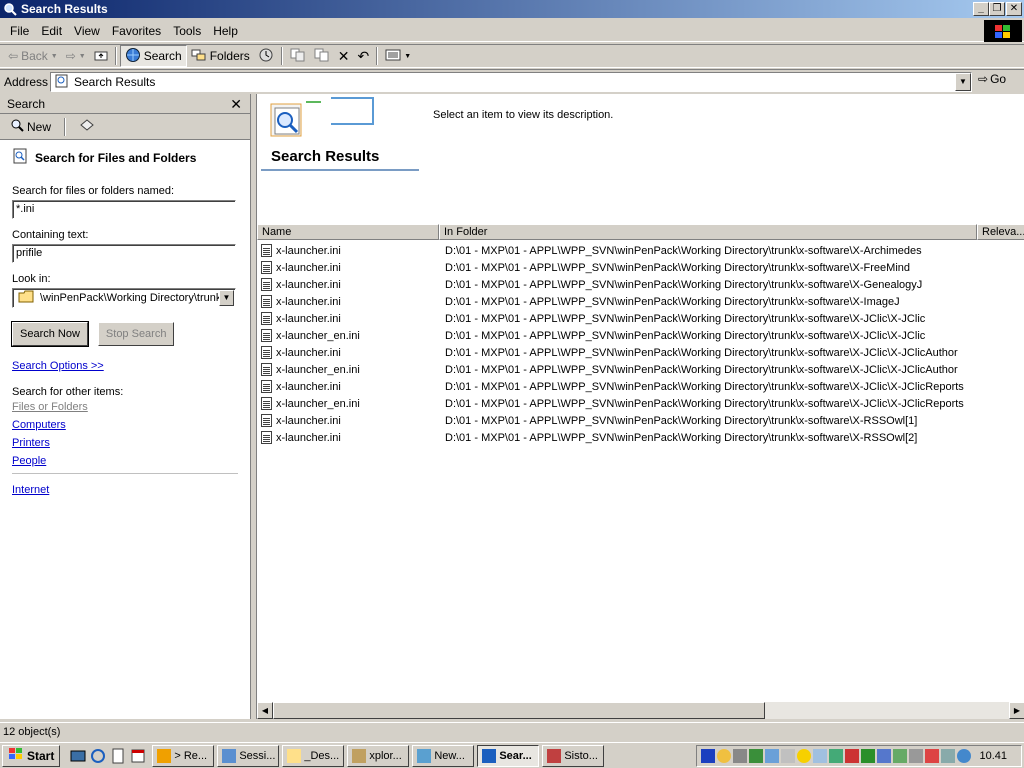  I want to click on chevron-down-icon: ▼, so click(226, 298).